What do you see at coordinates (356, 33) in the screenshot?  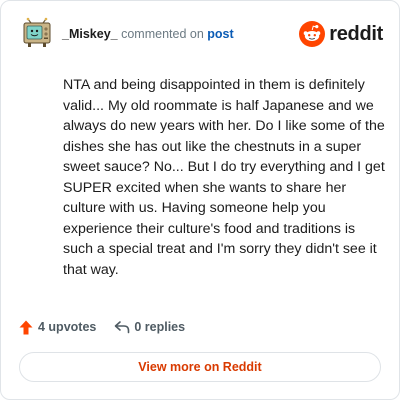 I see `reddit-wordmark: reddit` at bounding box center [356, 33].